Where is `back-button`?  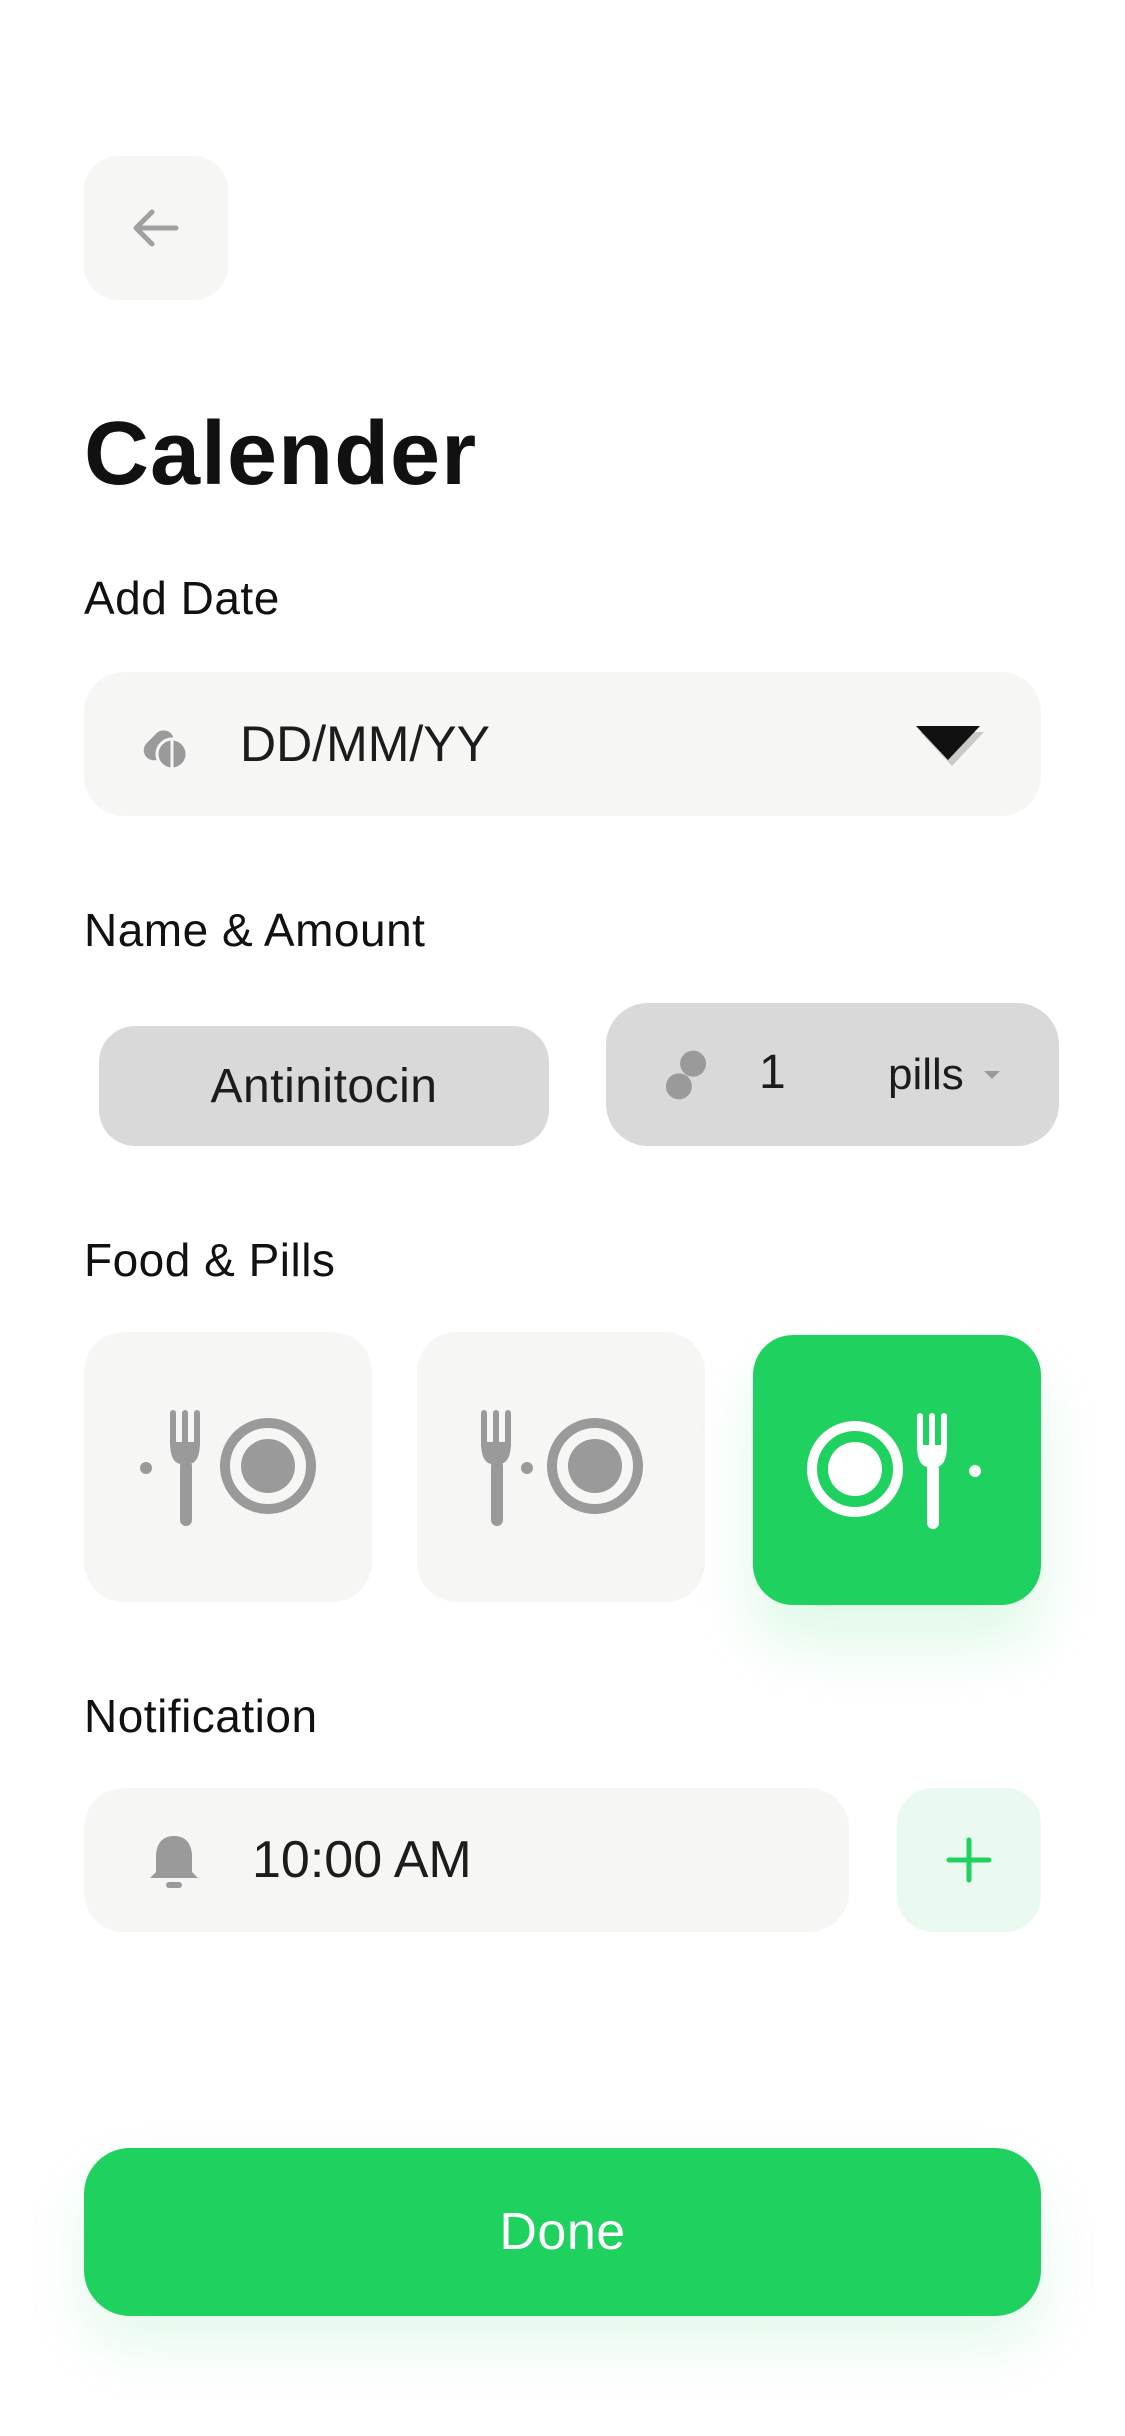 back-button is located at coordinates (156, 228).